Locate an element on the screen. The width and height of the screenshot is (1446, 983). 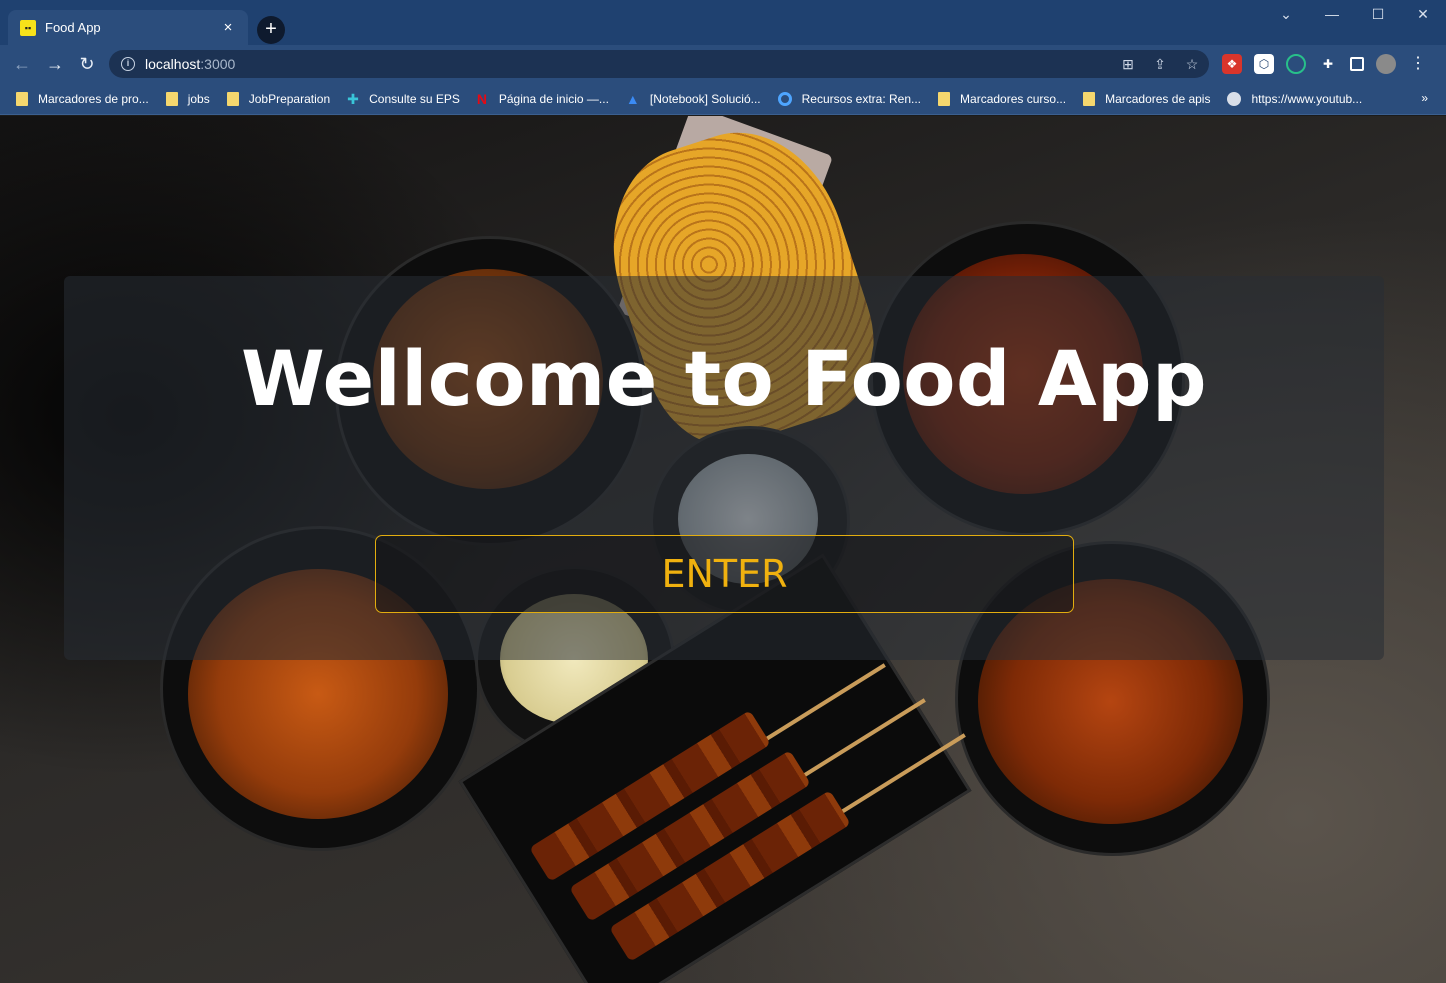
translate-icon: ⊞ is located at coordinates (1128, 64).